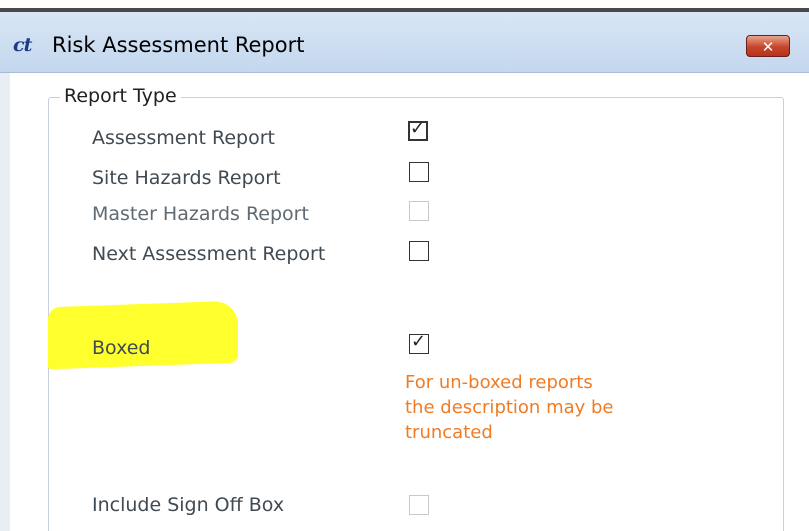 Image resolution: width=809 pixels, height=531 pixels. I want to click on include-sign-off-box-checkbox, so click(419, 505).